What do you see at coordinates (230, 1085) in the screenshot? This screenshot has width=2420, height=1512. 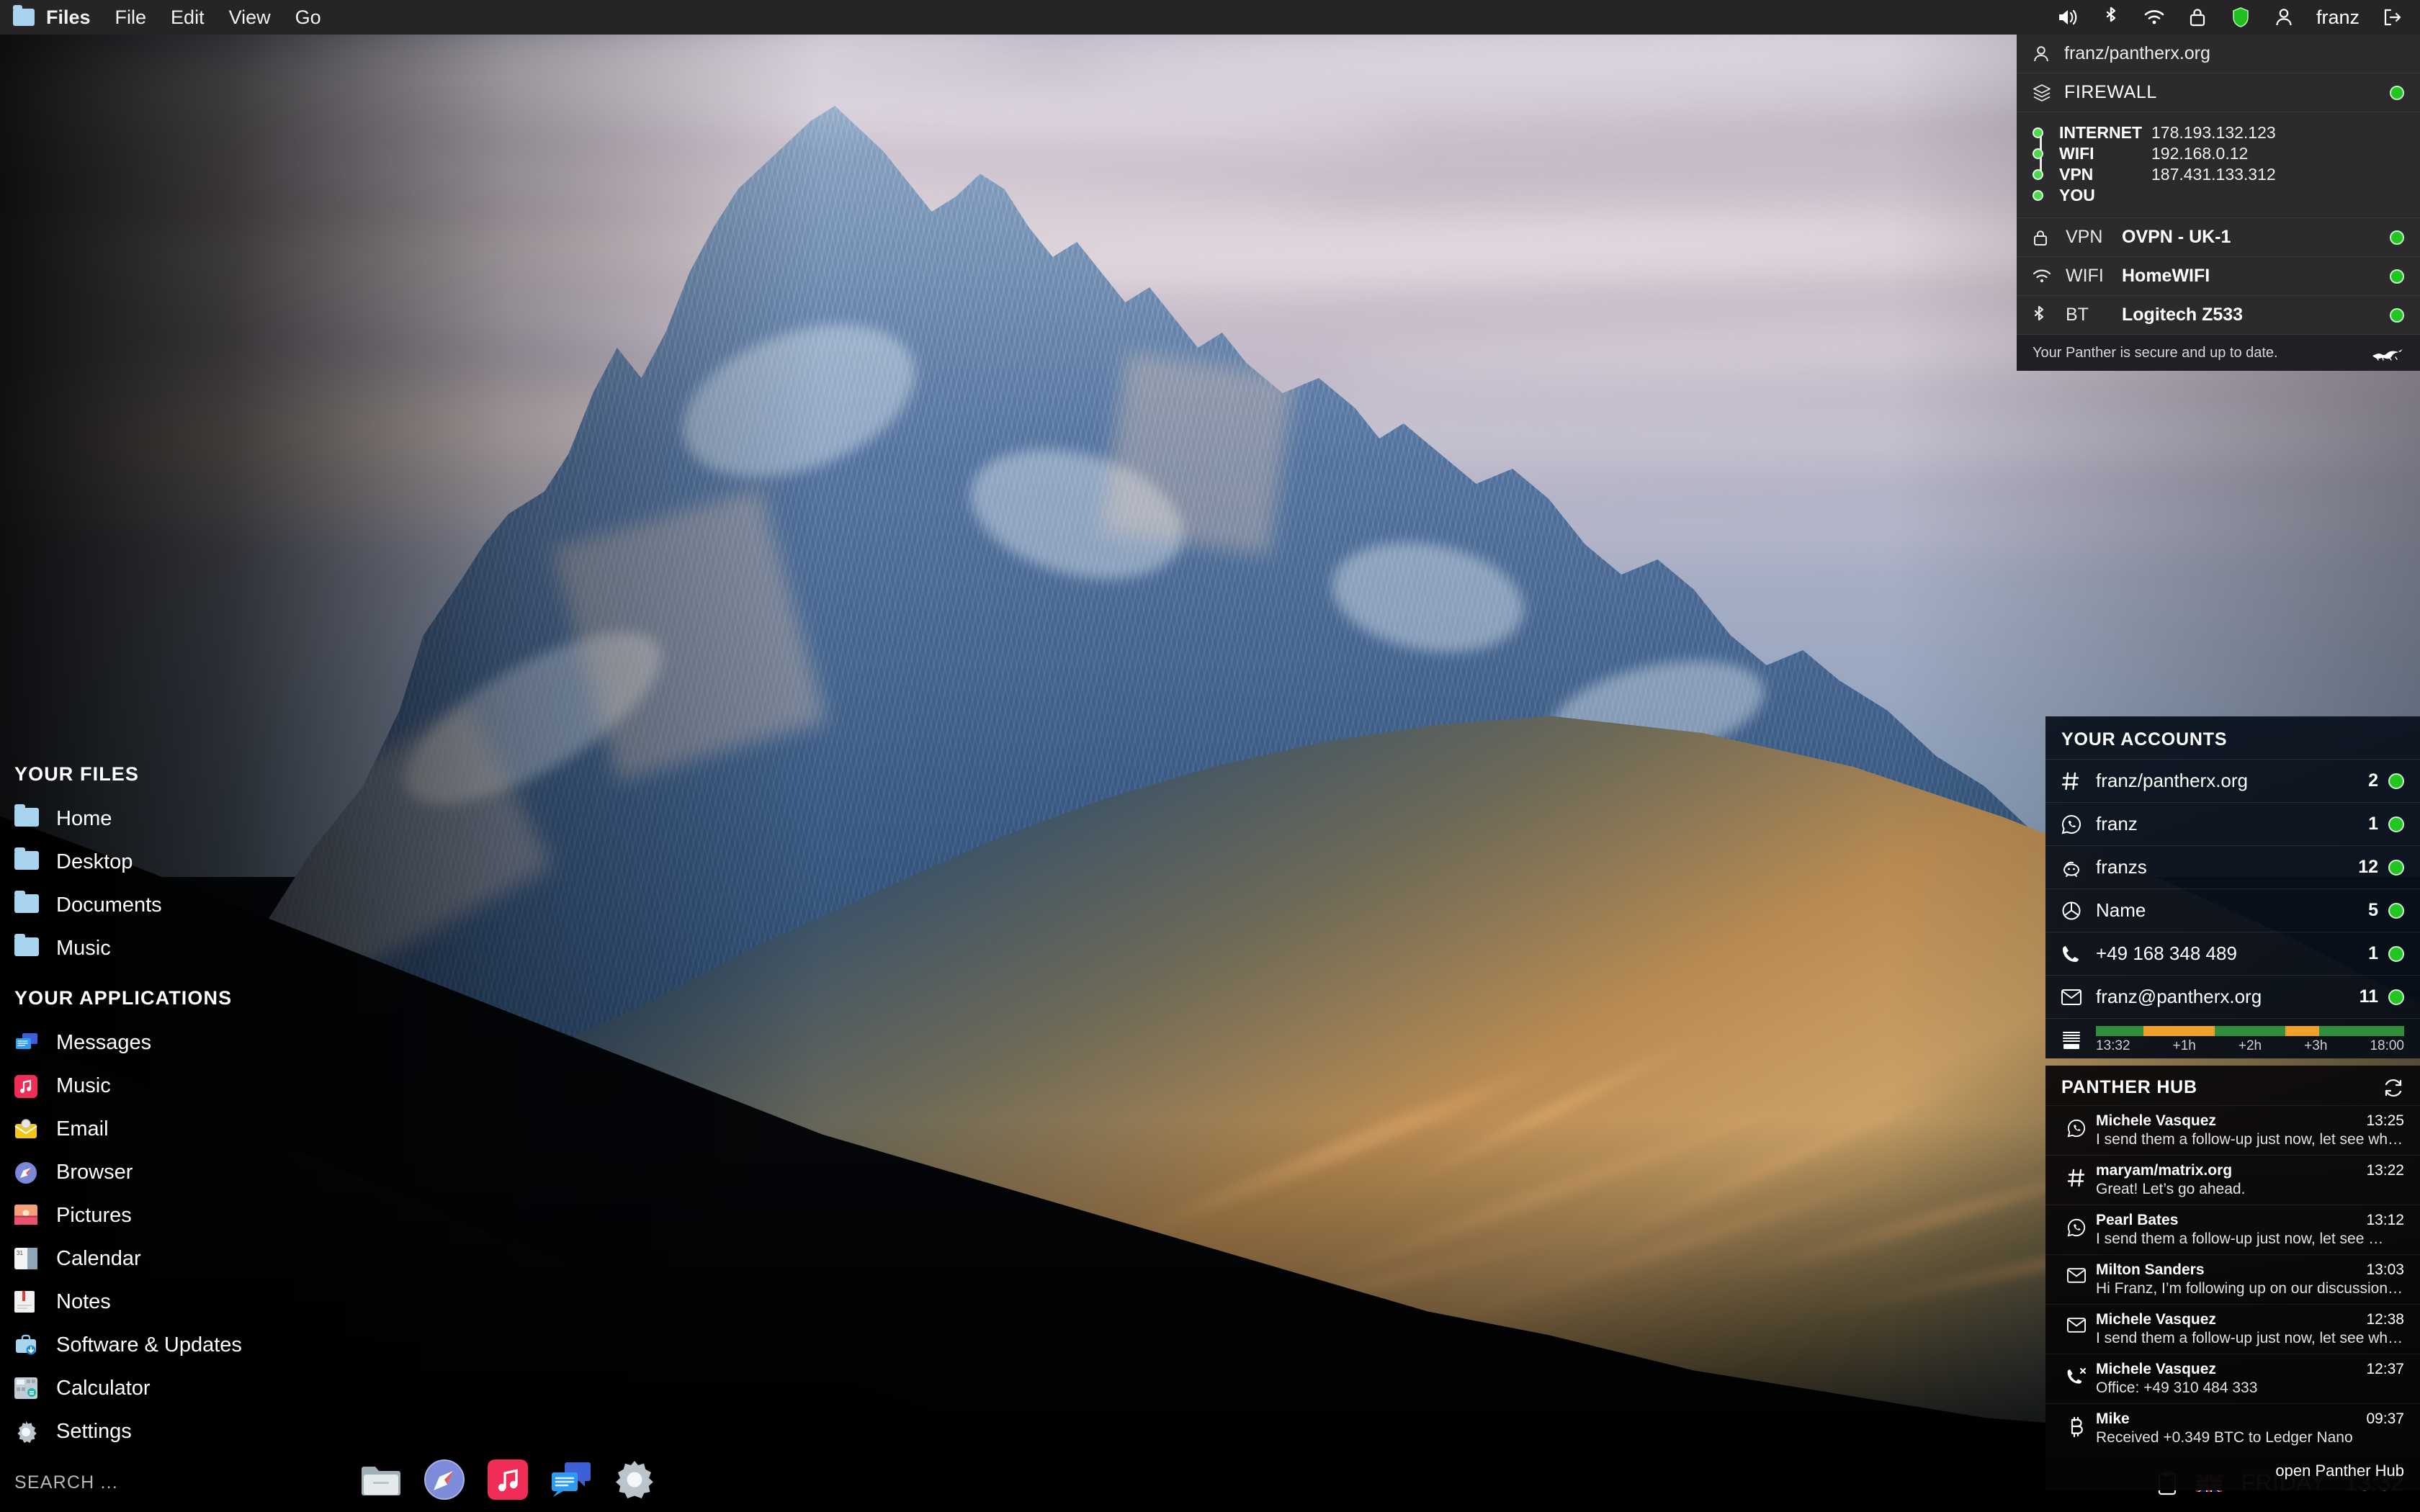 I see `sidebar-item-music: Music` at bounding box center [230, 1085].